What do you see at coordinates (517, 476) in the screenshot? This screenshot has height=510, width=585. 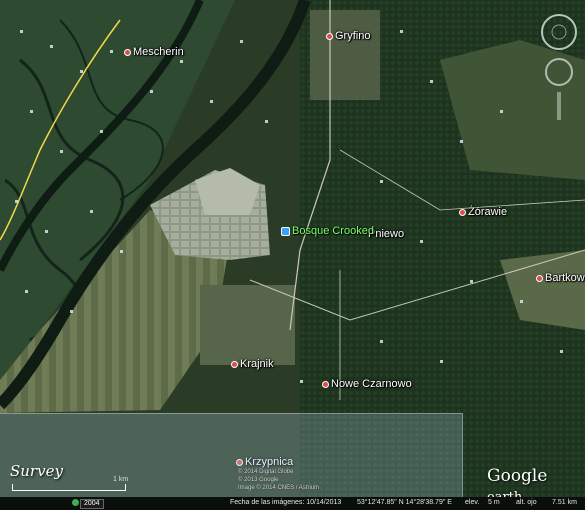 I see `logo-main: Google` at bounding box center [517, 476].